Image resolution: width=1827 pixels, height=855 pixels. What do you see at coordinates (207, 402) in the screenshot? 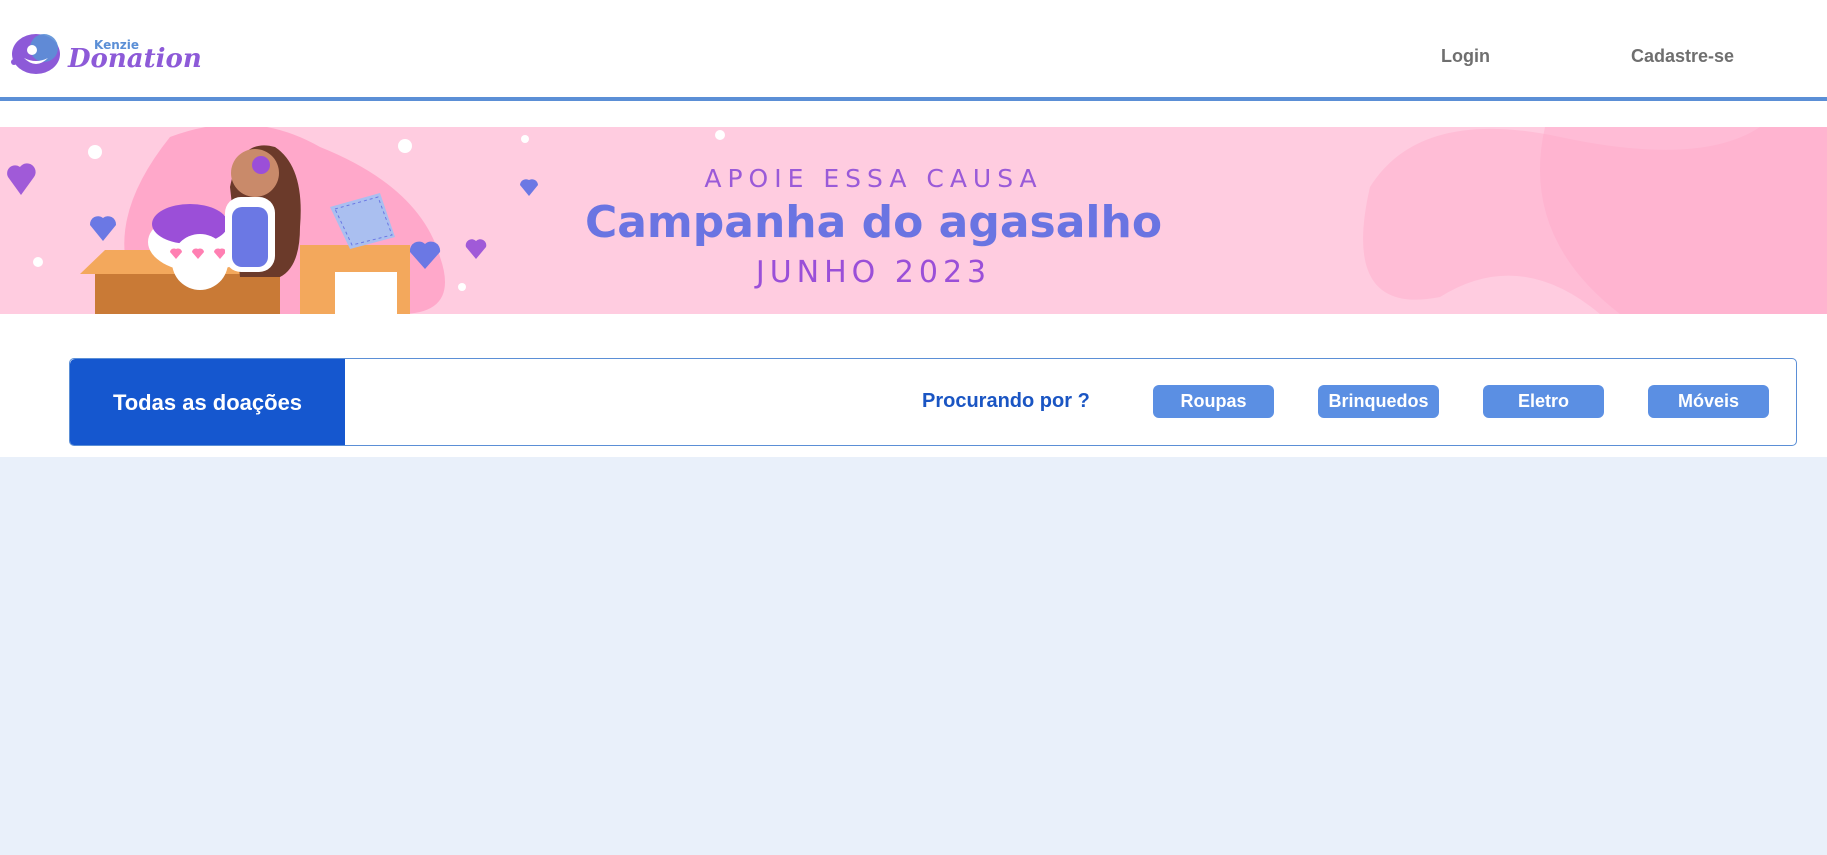
I see `all-donations-button: Todas as doações` at bounding box center [207, 402].